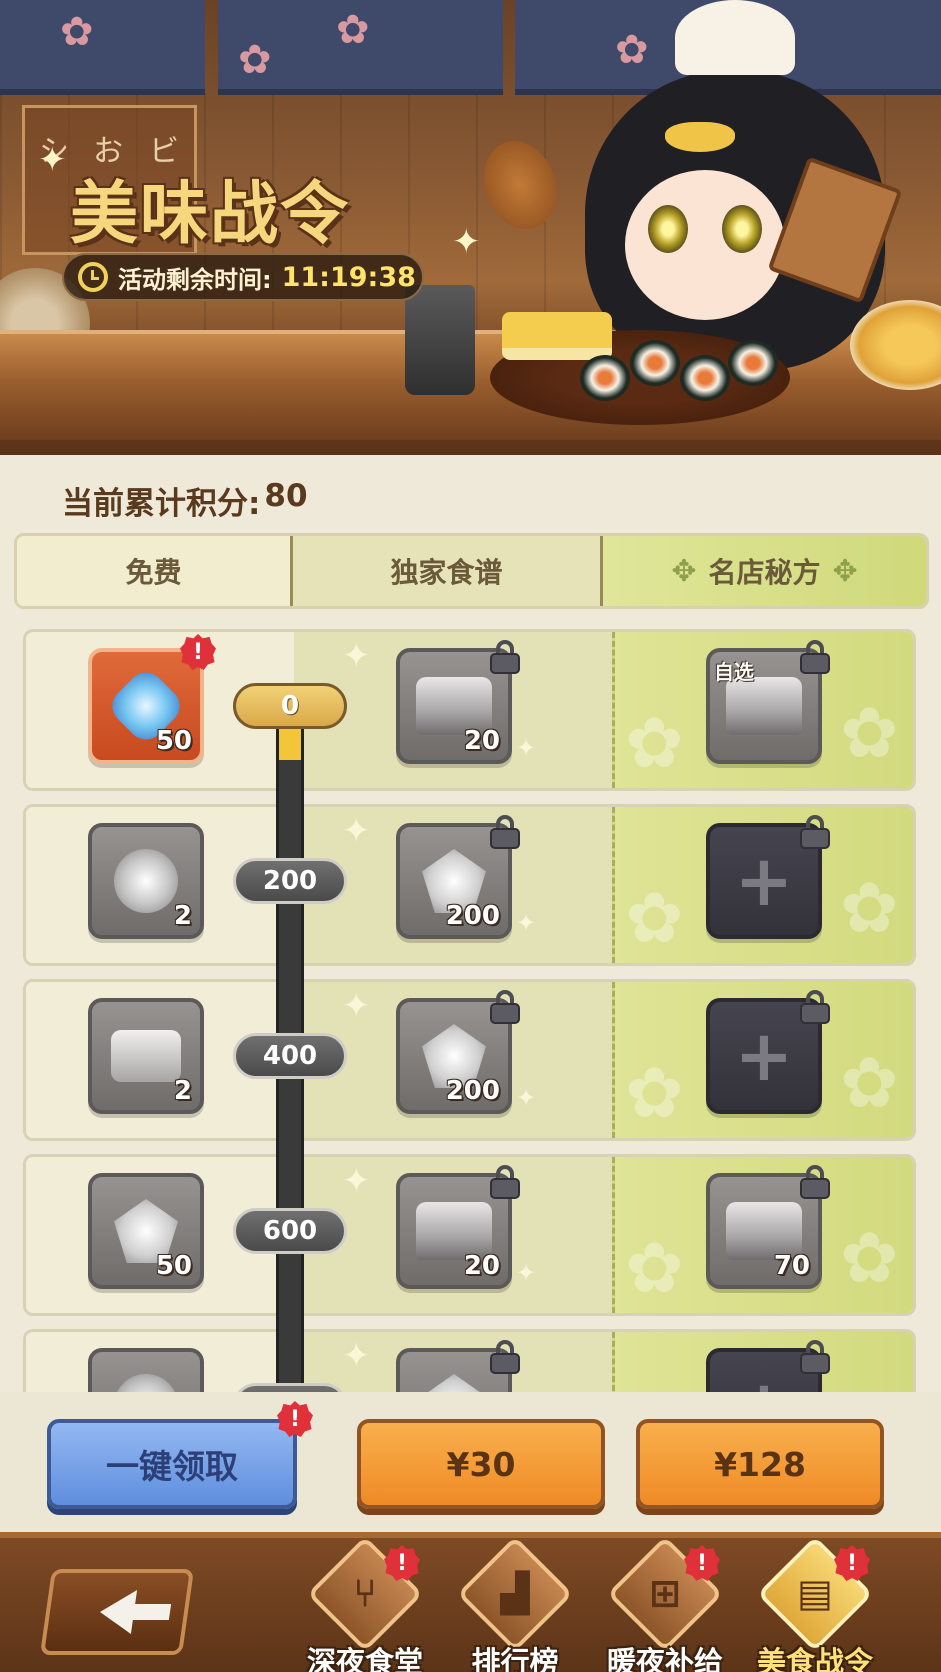 The width and height of the screenshot is (941, 1672). I want to click on tier-famous-secret: ✥ 名店秘方 ✥, so click(764, 571).